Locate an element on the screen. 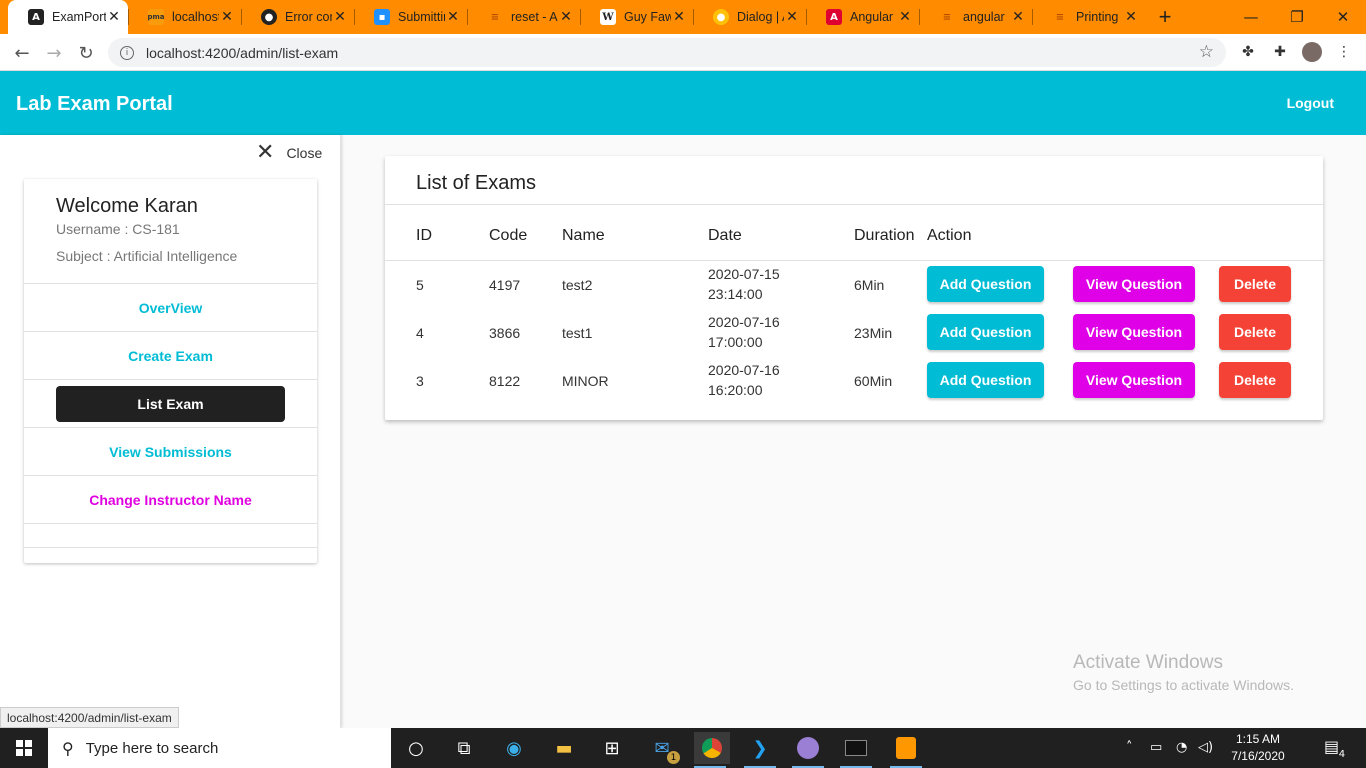  sidebar-item-label: Change Instructor Name is located at coordinates (170, 499).